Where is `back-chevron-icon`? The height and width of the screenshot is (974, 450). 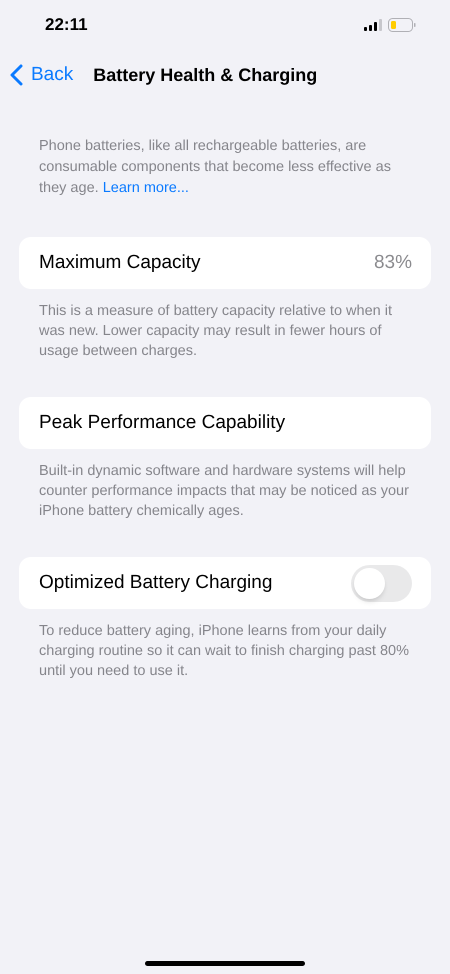 back-chevron-icon is located at coordinates (16, 75).